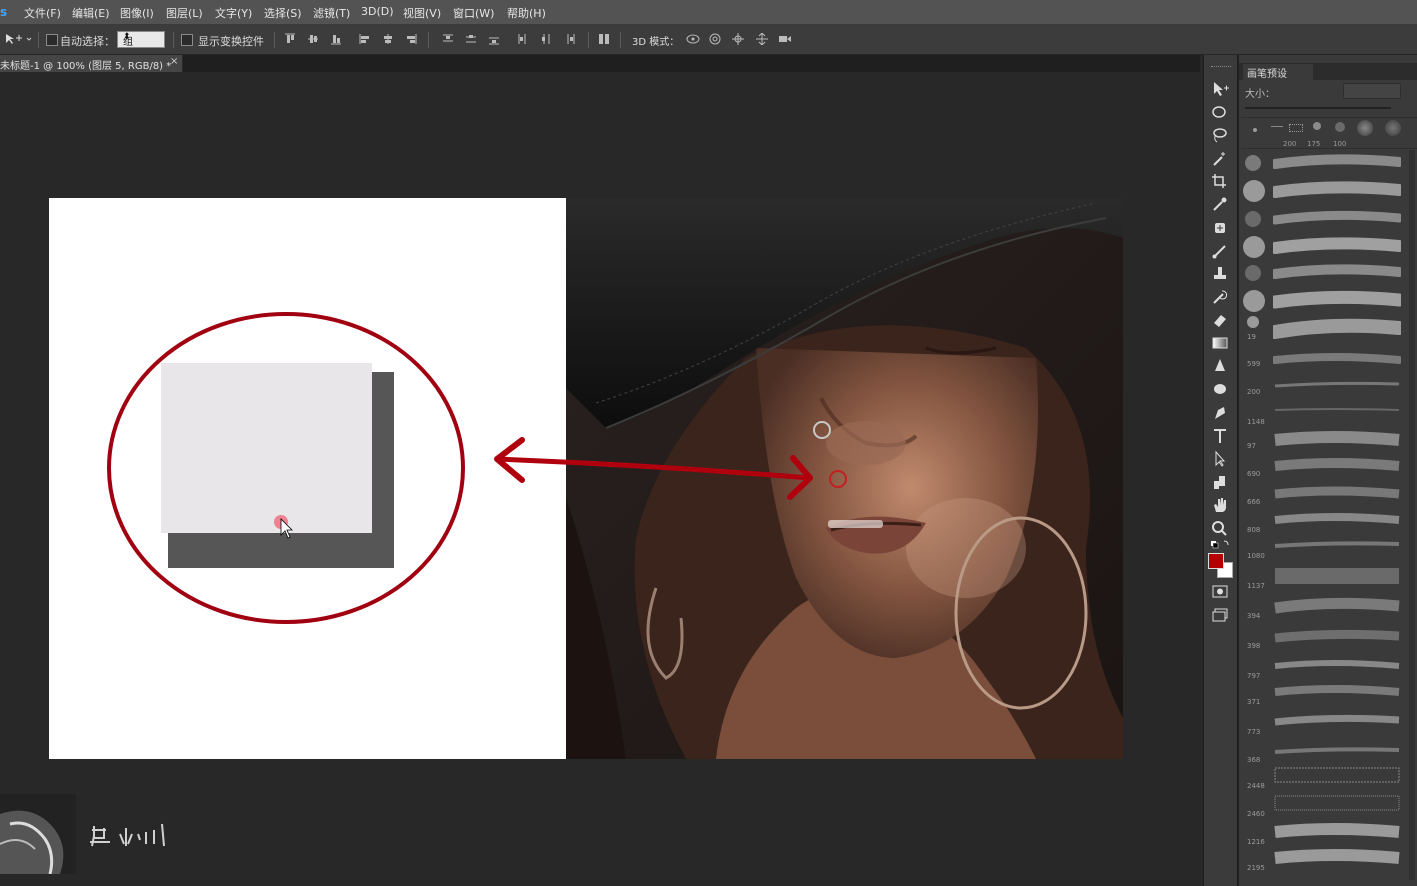 The width and height of the screenshot is (1417, 886). Describe the element at coordinates (1220, 366) in the screenshot. I see `blur-icon` at that location.